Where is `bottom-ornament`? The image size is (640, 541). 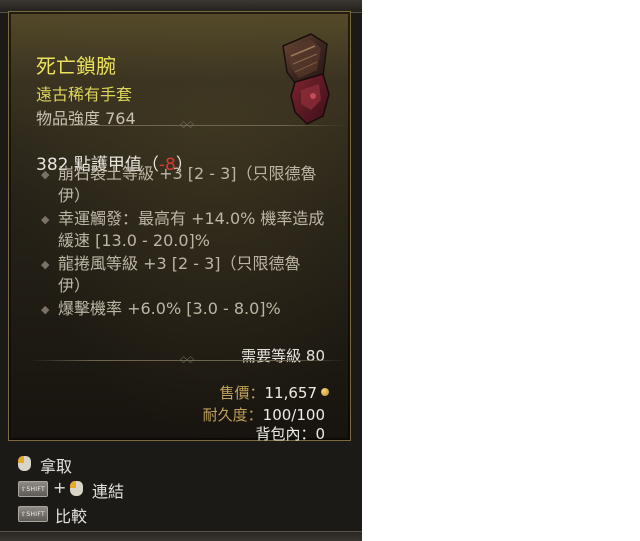 bottom-ornament is located at coordinates (181, 536).